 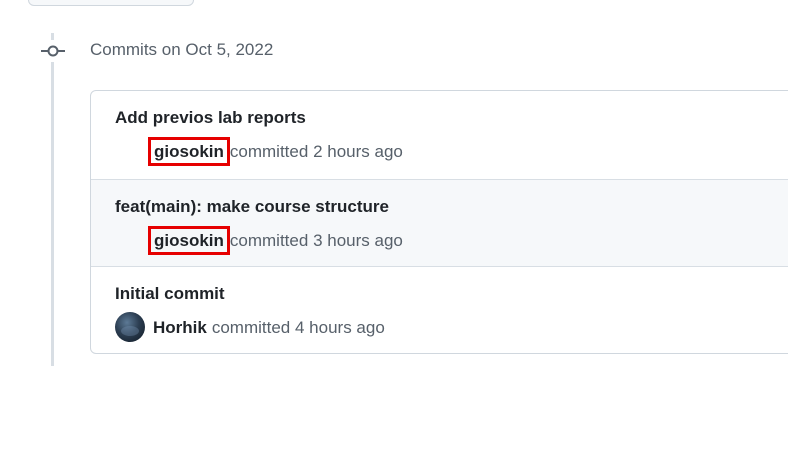 What do you see at coordinates (130, 327) in the screenshot?
I see `avatar` at bounding box center [130, 327].